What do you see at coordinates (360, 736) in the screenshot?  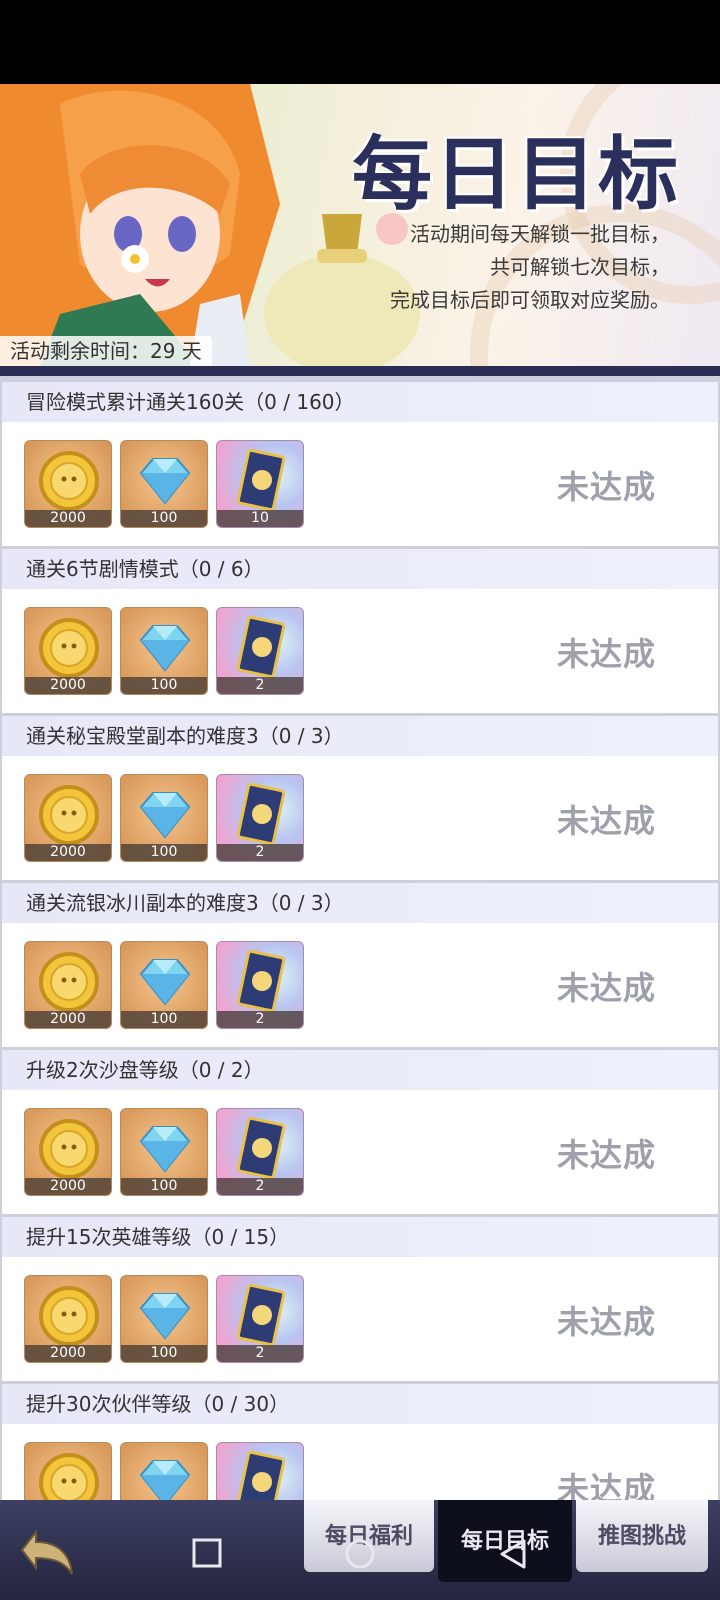 I see `task-title: 通关秘宝殿堂副本的难度3（0 / 3）` at bounding box center [360, 736].